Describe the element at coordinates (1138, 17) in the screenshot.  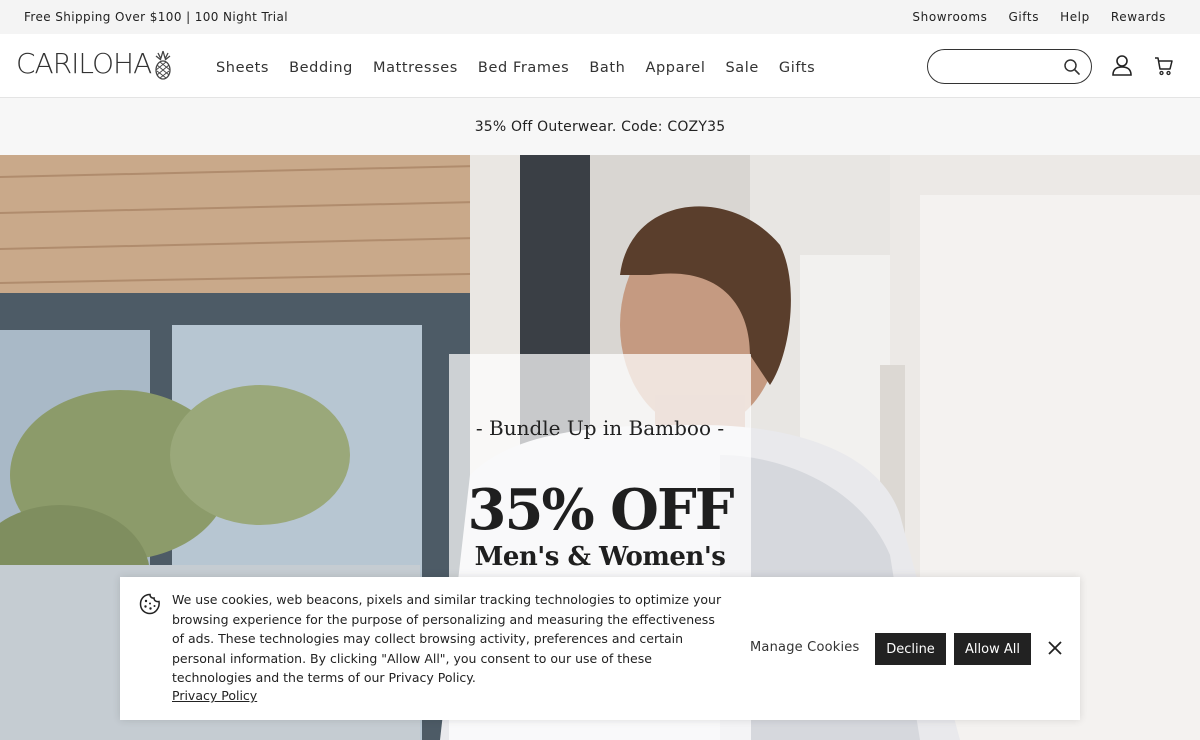
I see `utility-link-rewards: Rewards` at that location.